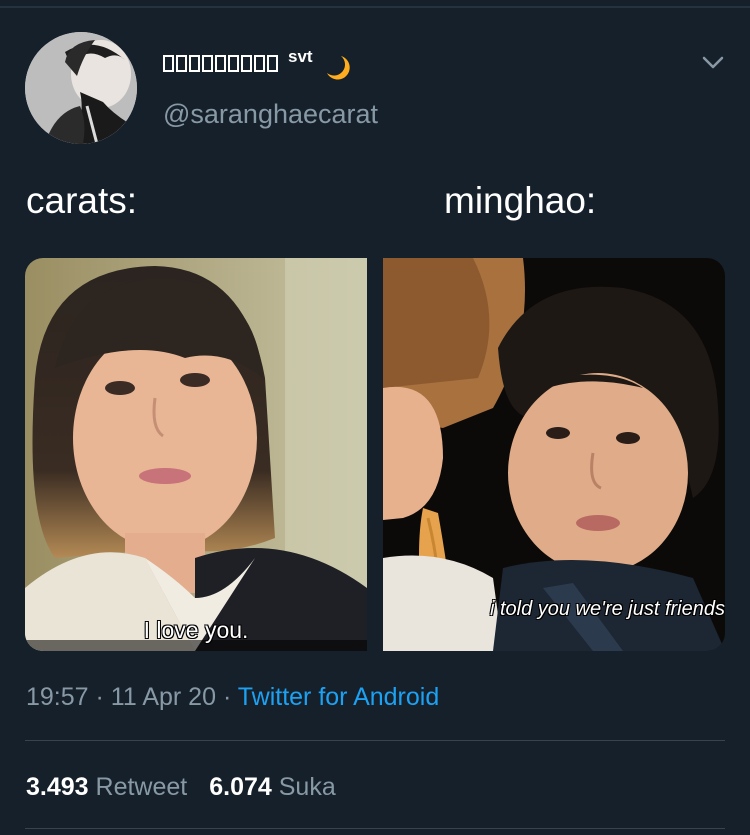  I want to click on crescent-moon-icon, so click(338, 68).